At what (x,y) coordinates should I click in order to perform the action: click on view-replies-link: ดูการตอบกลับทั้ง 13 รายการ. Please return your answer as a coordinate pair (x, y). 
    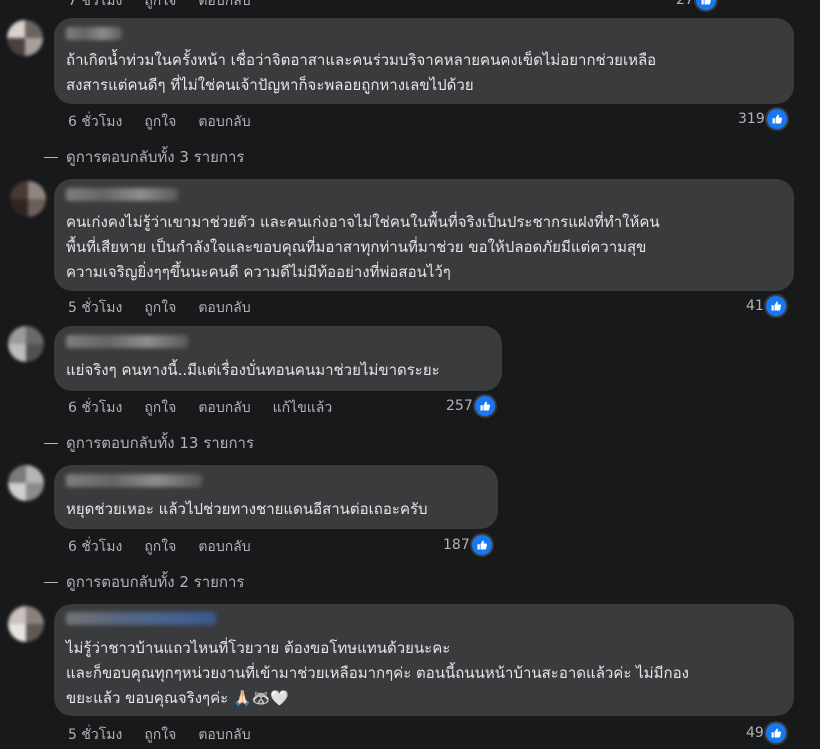
    Looking at the image, I should click on (149, 443).